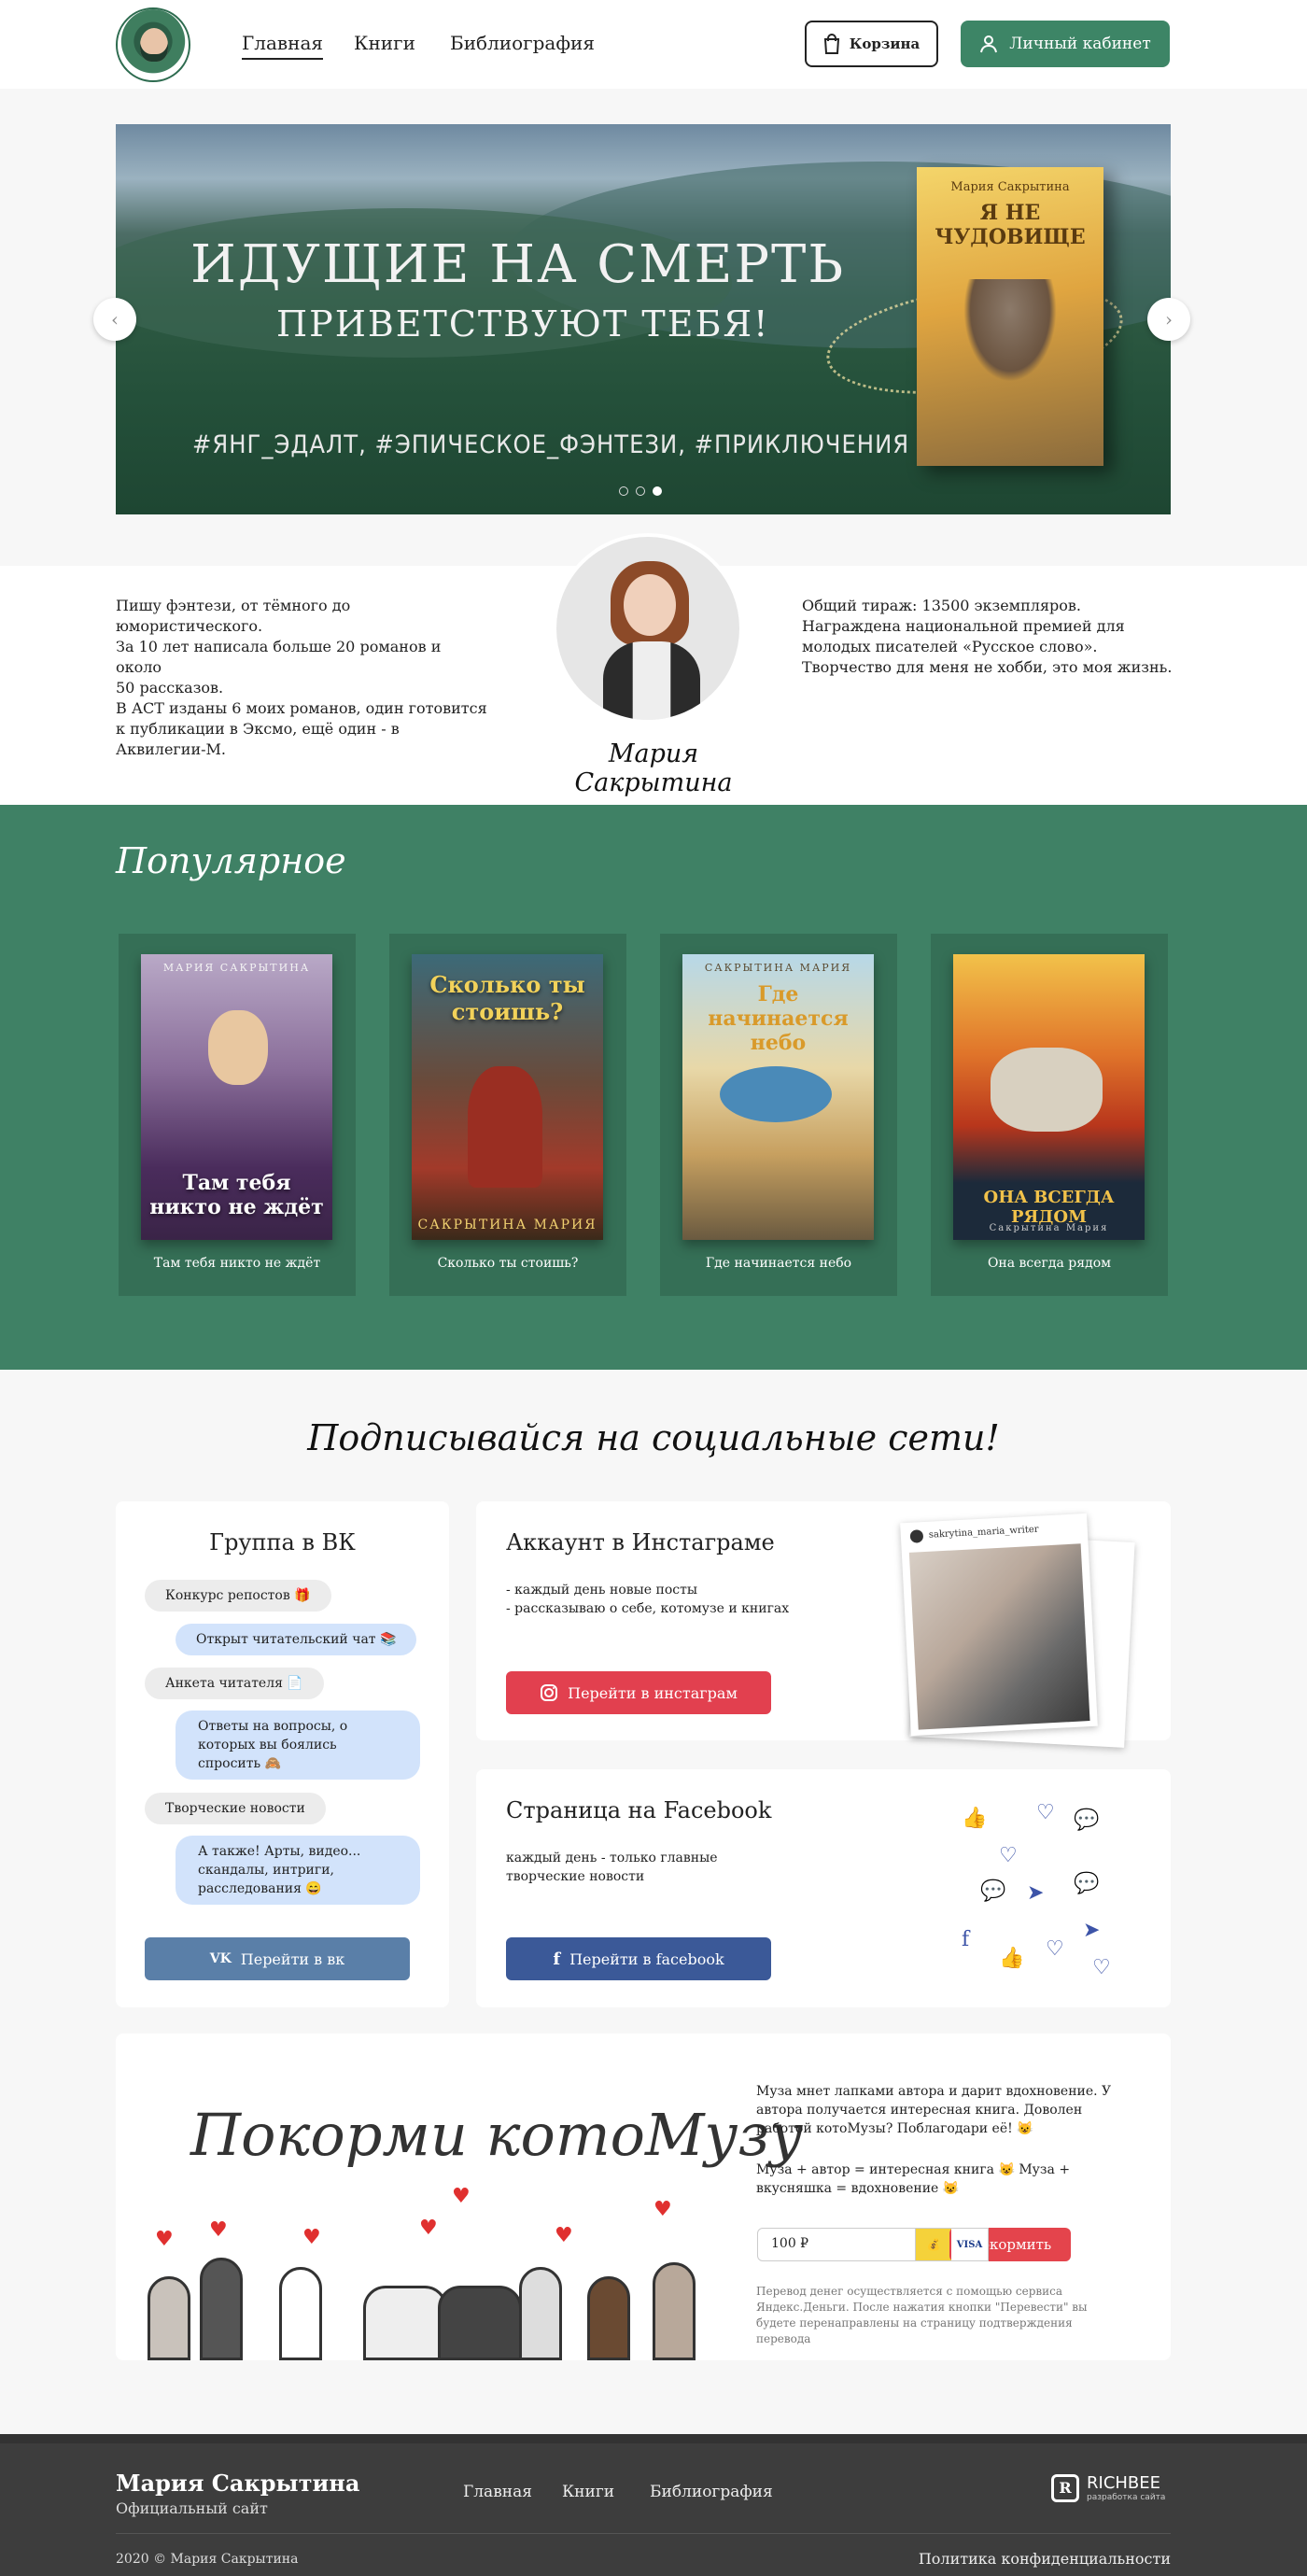  I want to click on cover-title: Где начинается небо, so click(779, 1019).